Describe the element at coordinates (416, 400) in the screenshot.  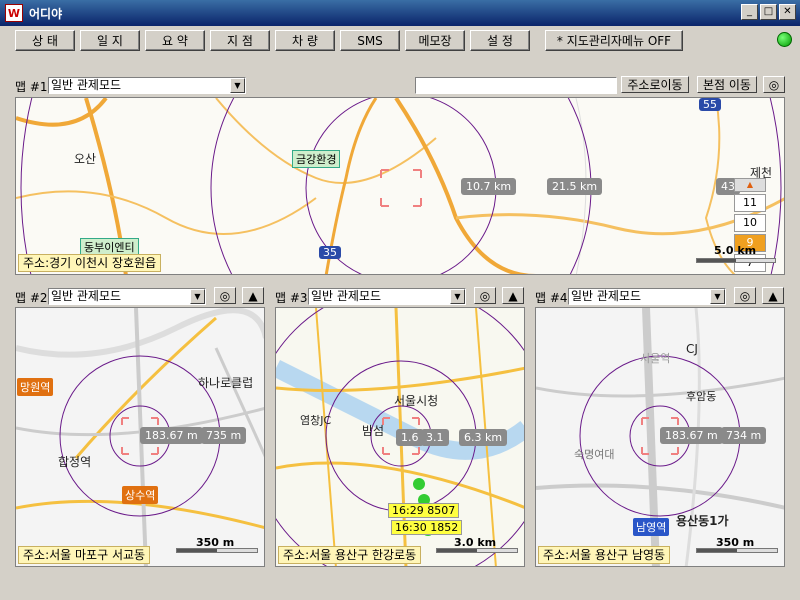
I see `map3-poi-cityhall: 서울시청` at that location.